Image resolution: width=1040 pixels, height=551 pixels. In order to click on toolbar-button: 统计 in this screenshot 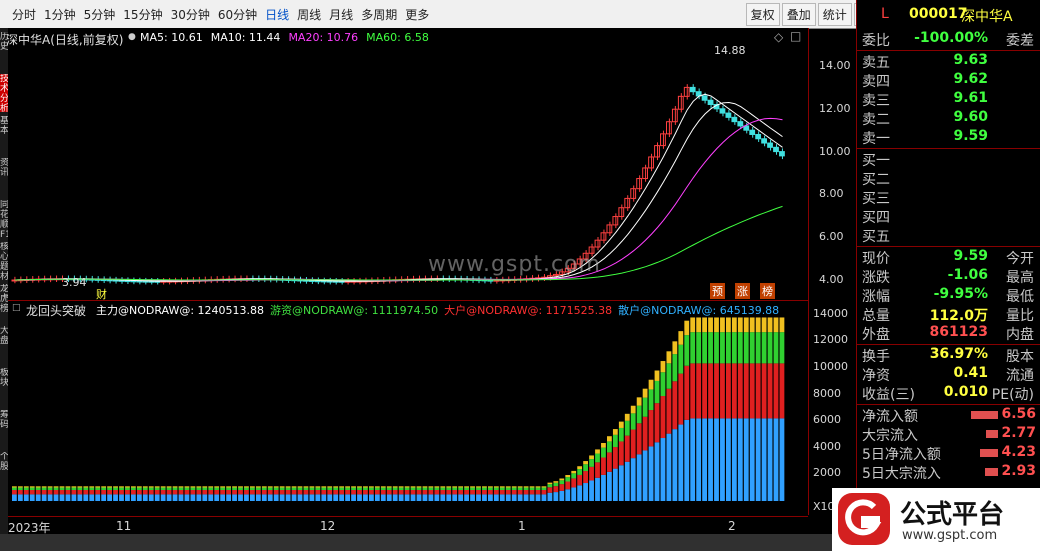, I will do `click(834, 14)`.